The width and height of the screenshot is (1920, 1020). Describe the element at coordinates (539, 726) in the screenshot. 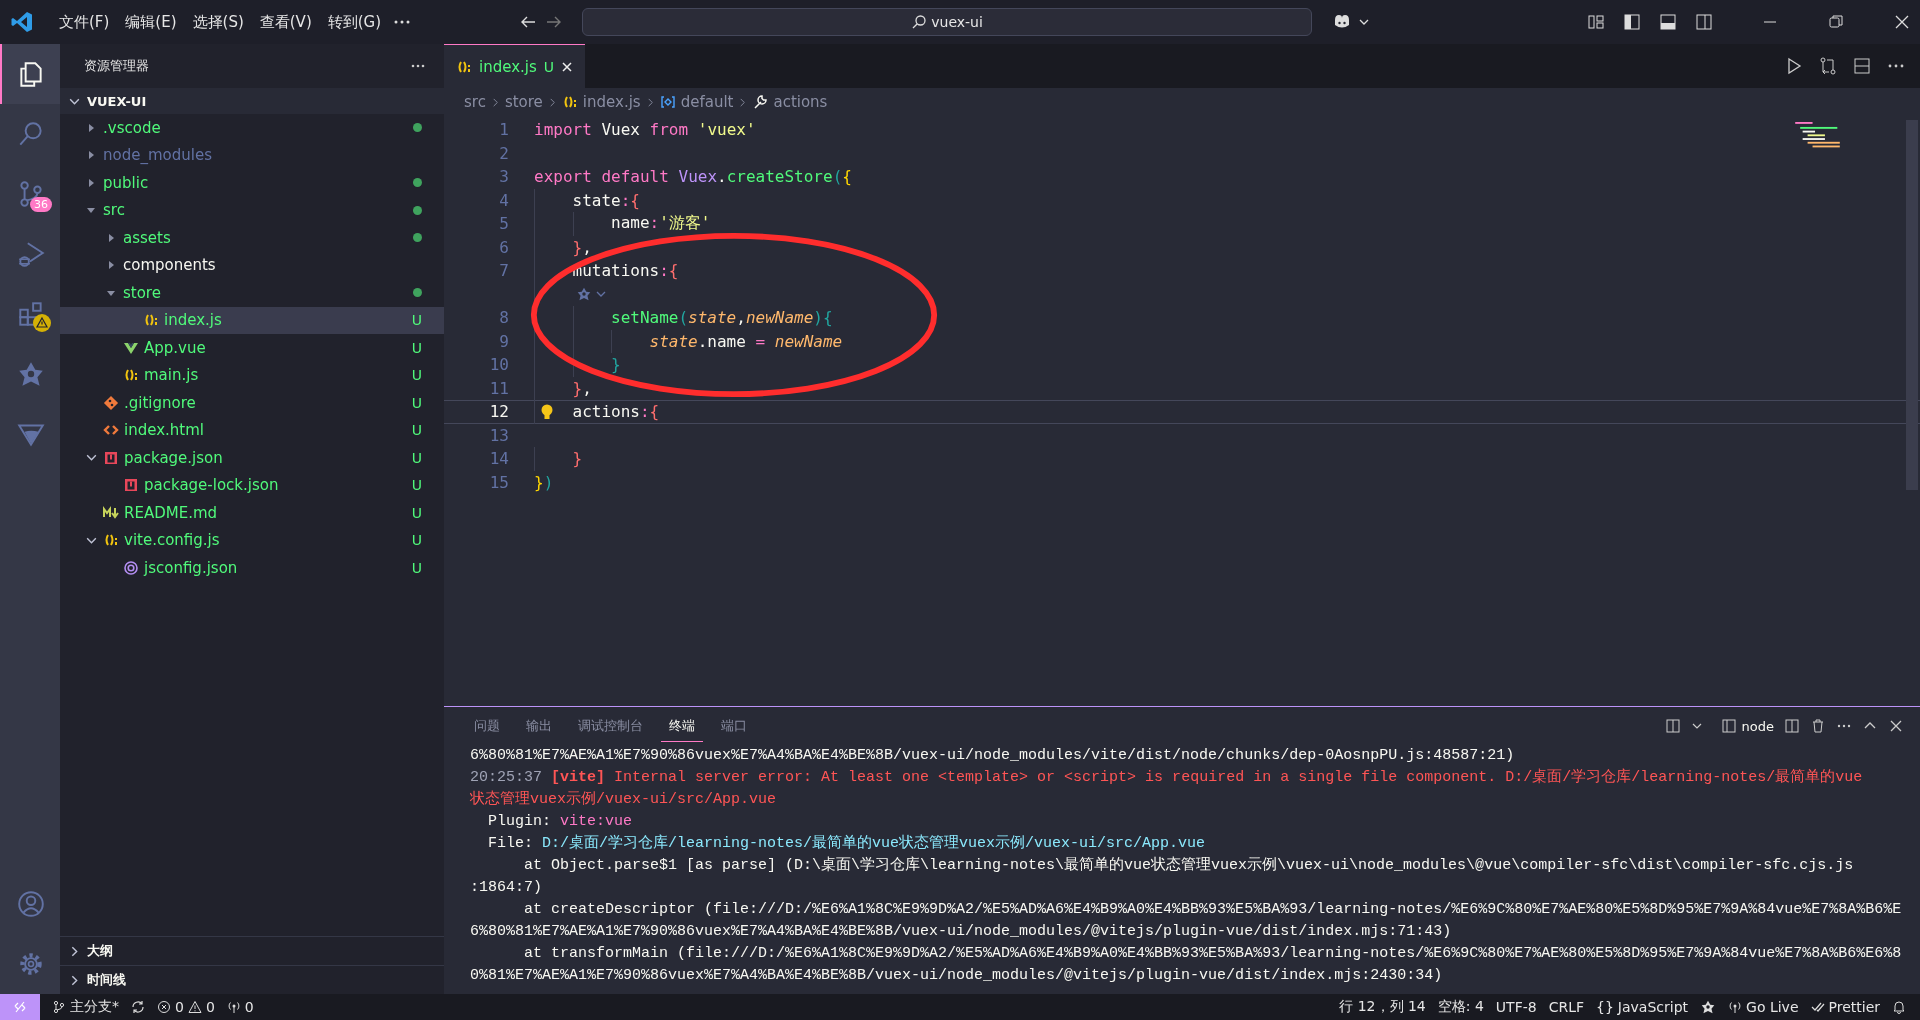

I see `panel-tab: 输出` at that location.